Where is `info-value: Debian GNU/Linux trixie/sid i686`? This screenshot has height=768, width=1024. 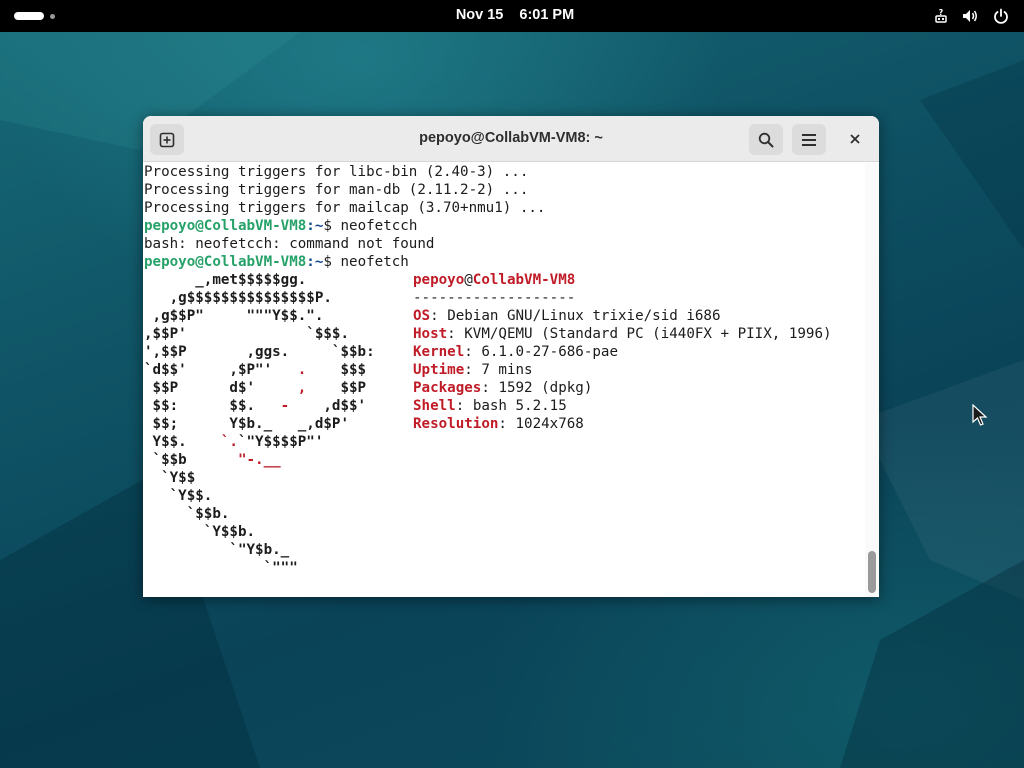 info-value: Debian GNU/Linux trixie/sid i686 is located at coordinates (584, 316).